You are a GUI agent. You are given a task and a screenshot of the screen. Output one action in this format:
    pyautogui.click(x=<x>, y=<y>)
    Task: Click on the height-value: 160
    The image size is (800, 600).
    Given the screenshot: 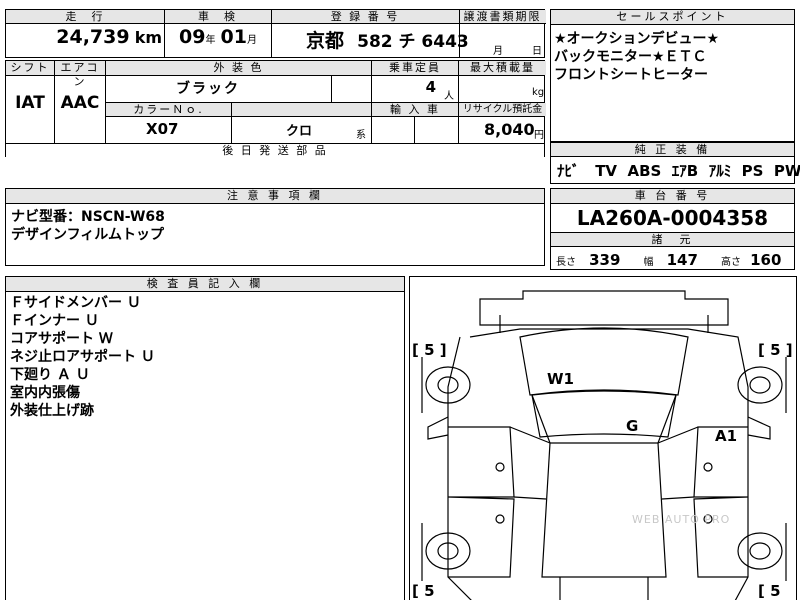 What is the action you would take?
    pyautogui.click(x=766, y=260)
    